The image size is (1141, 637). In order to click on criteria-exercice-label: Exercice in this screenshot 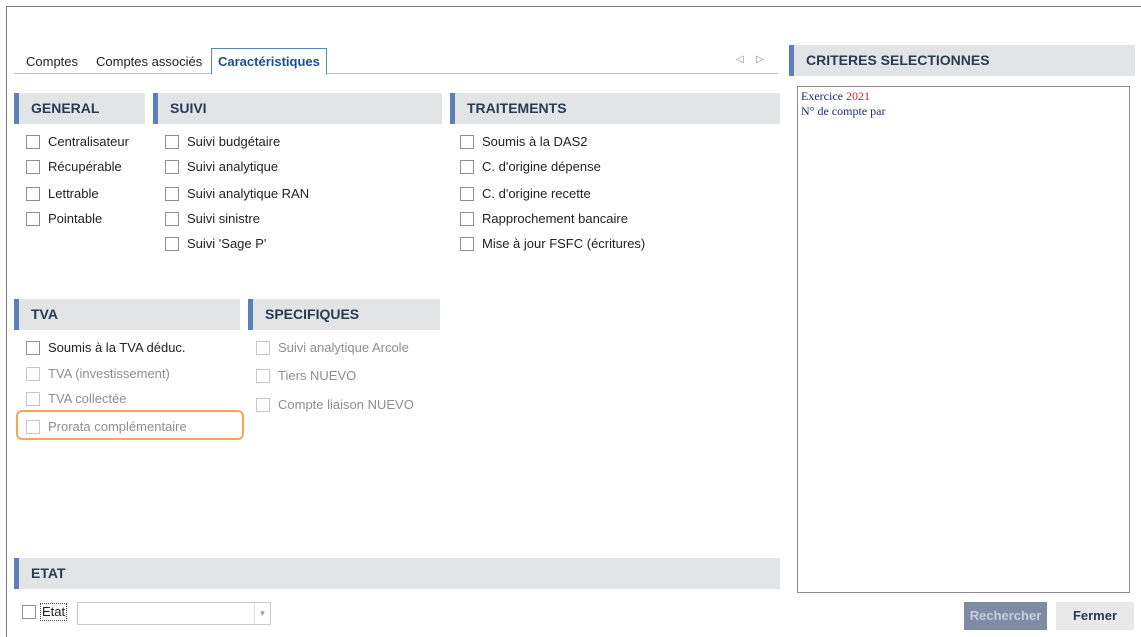, I will do `click(822, 96)`.